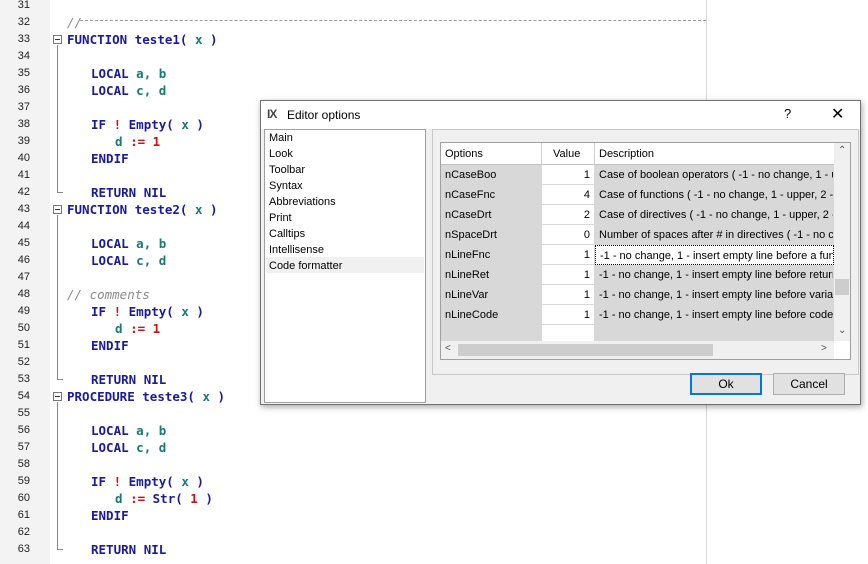 The width and height of the screenshot is (868, 564). What do you see at coordinates (491, 195) in the screenshot?
I see `option-name-cell: nCaseFnc` at bounding box center [491, 195].